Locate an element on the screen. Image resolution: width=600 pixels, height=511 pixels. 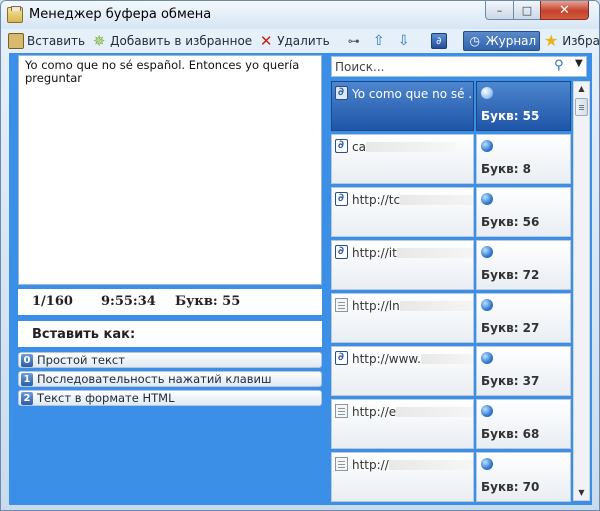
history-item-preview: http://it is located at coordinates (402, 265).